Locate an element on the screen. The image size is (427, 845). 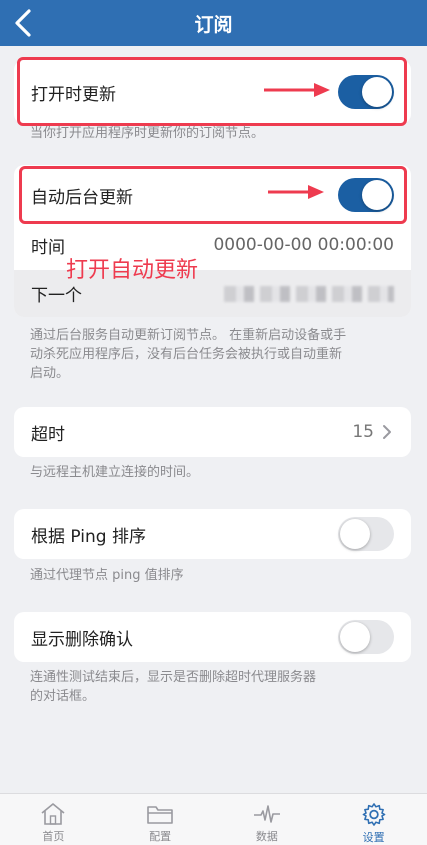
next-label: 下一个 is located at coordinates (56, 296).